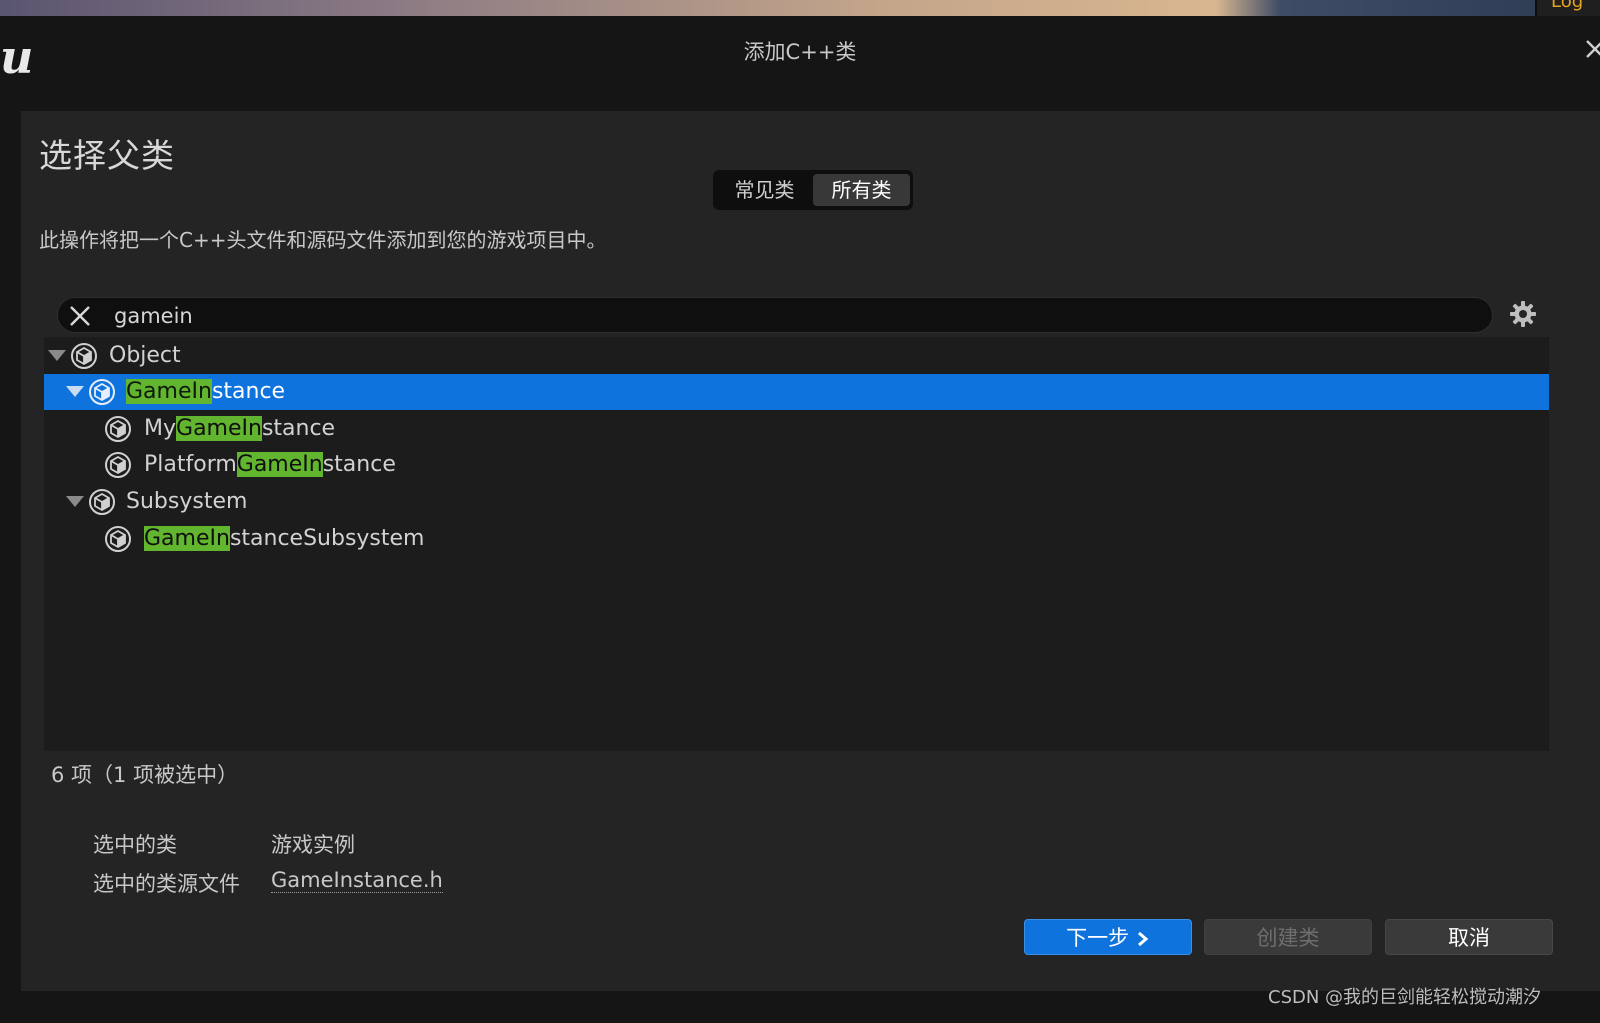 This screenshot has height=1023, width=1600. Describe the element at coordinates (1098, 938) in the screenshot. I see `next-button-label: 下一步` at that location.